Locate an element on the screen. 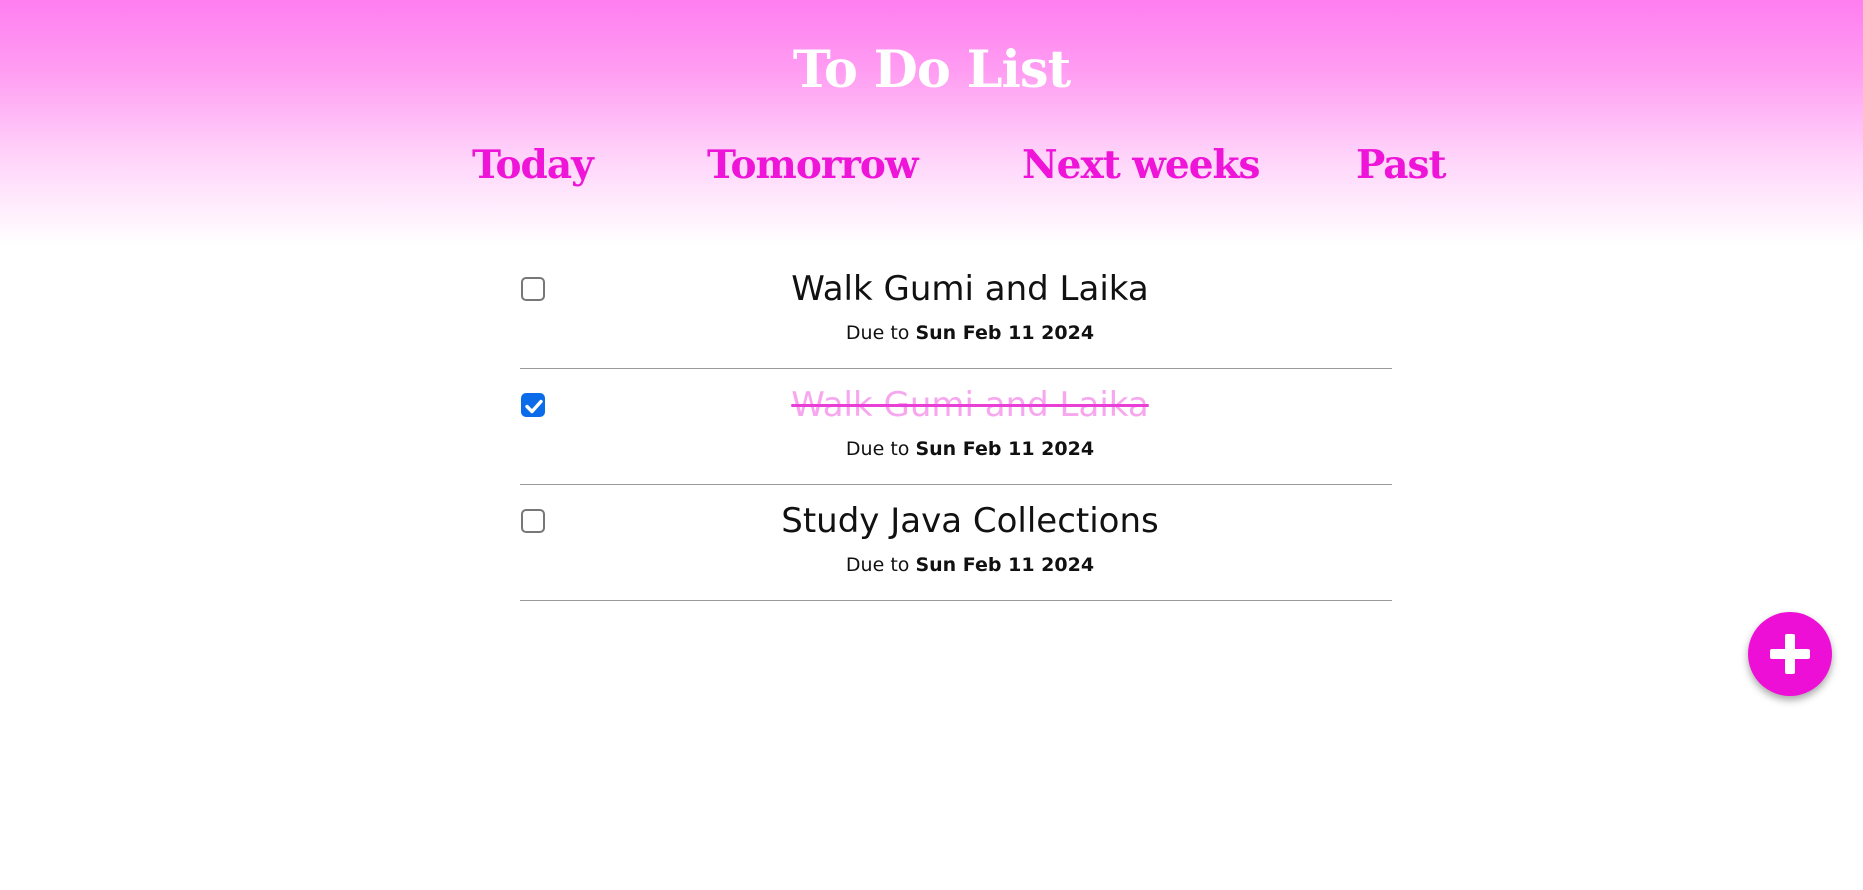 The image size is (1863, 890). tab-tomorrow: Tomorrow is located at coordinates (813, 165).